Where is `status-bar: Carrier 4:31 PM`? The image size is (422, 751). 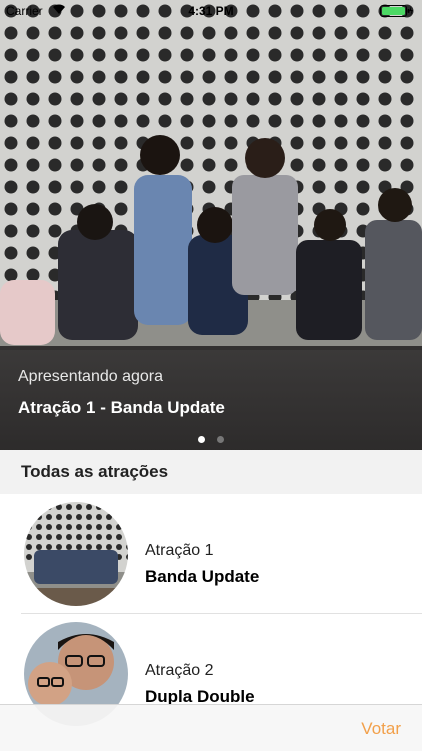 status-bar: Carrier 4:31 PM is located at coordinates (211, 11).